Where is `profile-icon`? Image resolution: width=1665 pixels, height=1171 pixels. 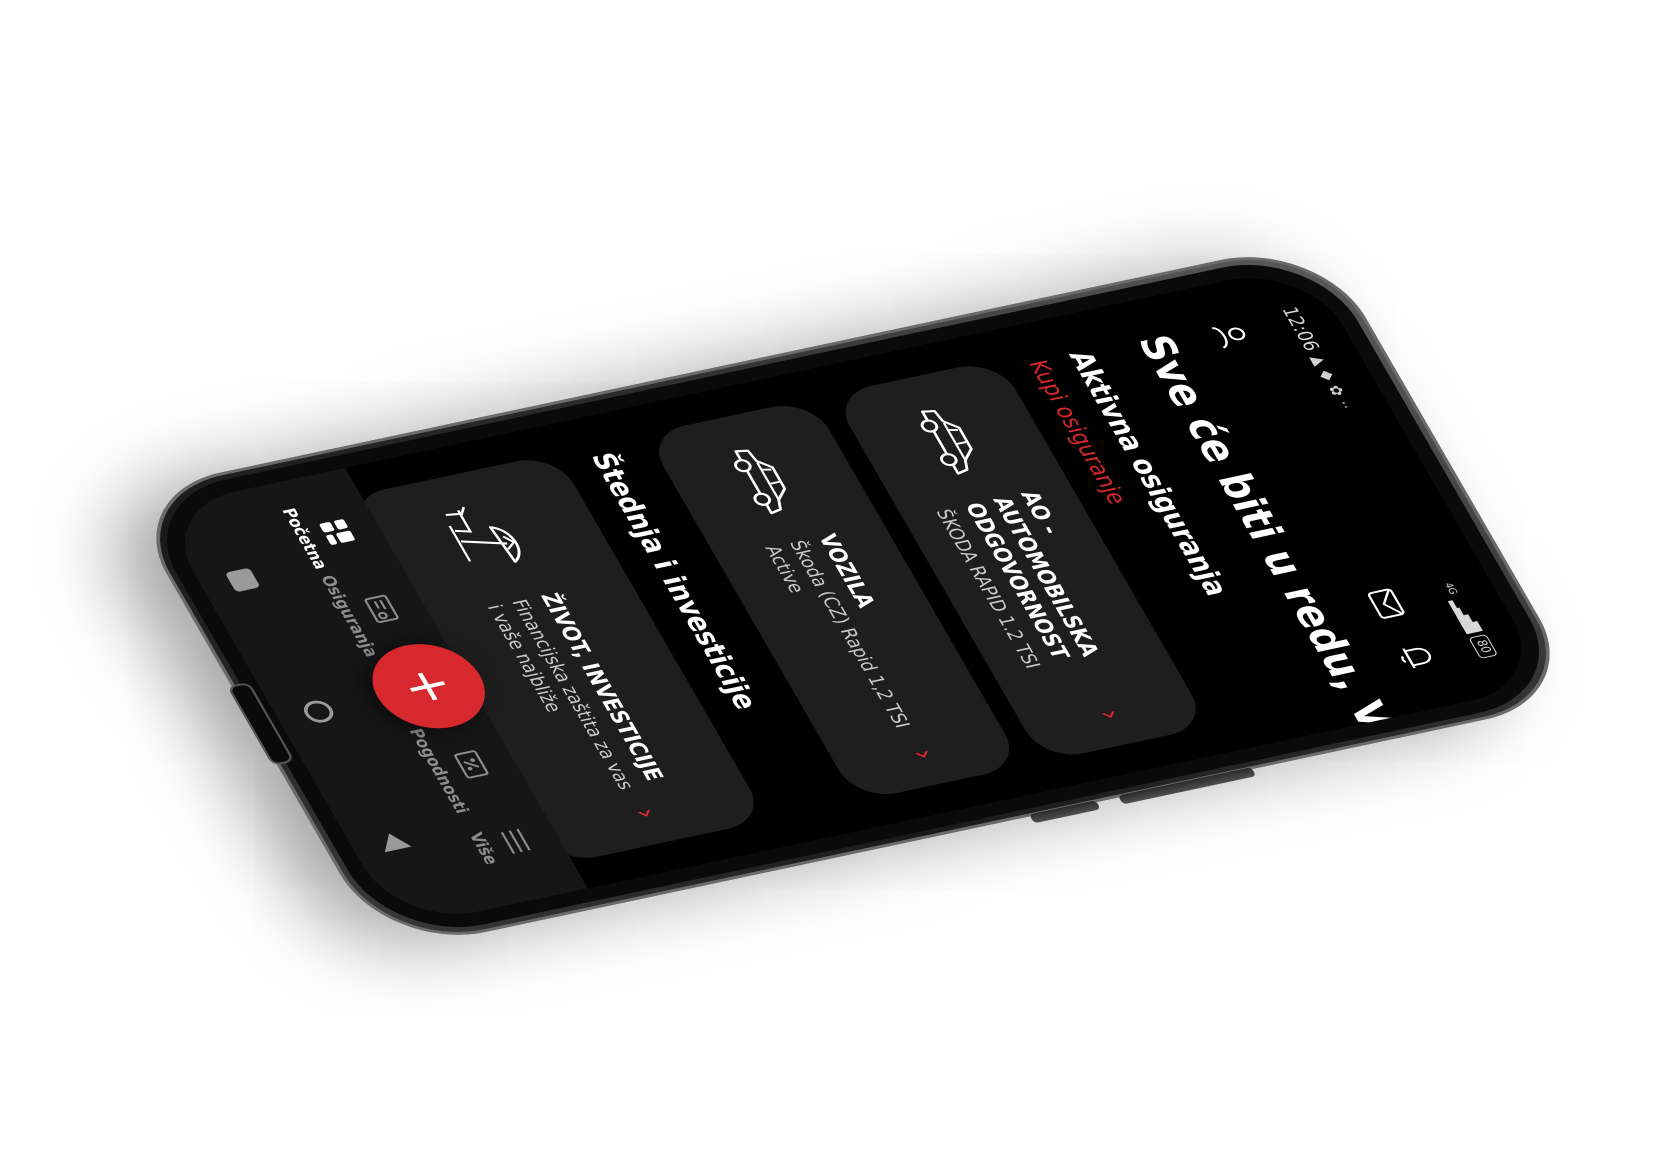 profile-icon is located at coordinates (1228, 337).